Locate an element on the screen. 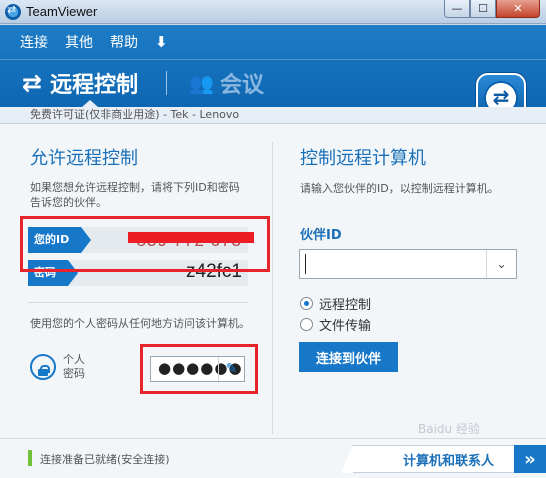  tab-remote-control: ⇄ 远程控制 is located at coordinates (80, 83).